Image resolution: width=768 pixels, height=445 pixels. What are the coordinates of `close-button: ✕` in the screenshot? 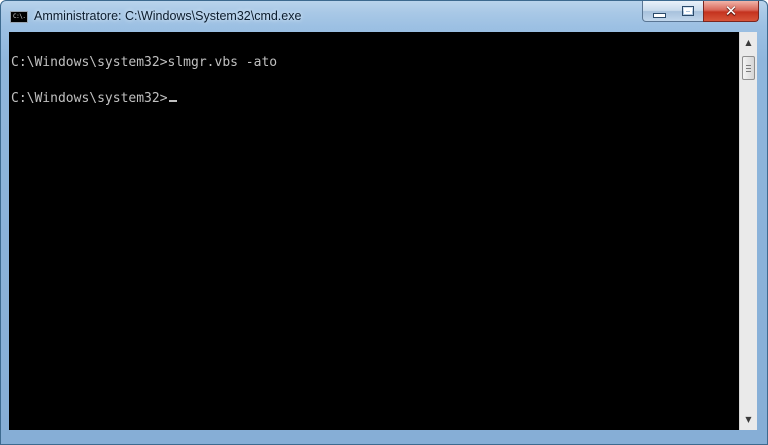 It's located at (731, 11).